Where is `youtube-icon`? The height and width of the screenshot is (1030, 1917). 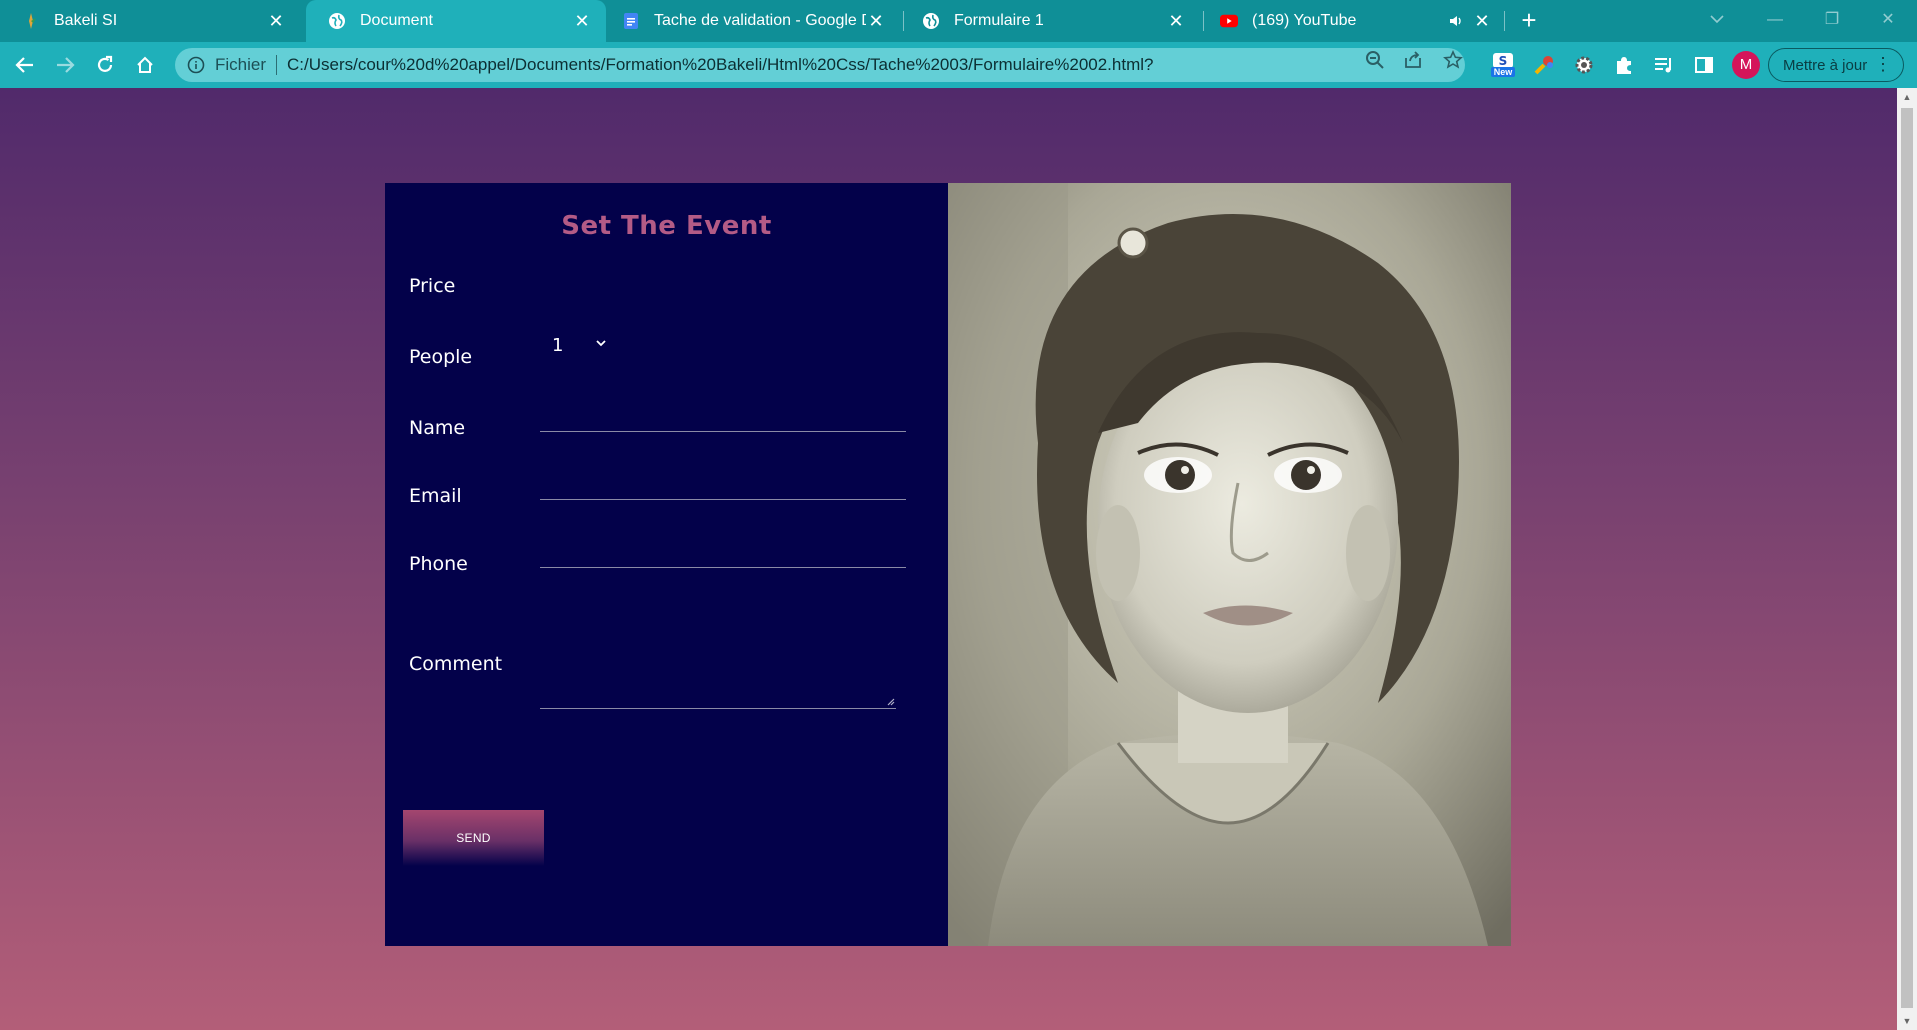 youtube-icon is located at coordinates (1229, 21).